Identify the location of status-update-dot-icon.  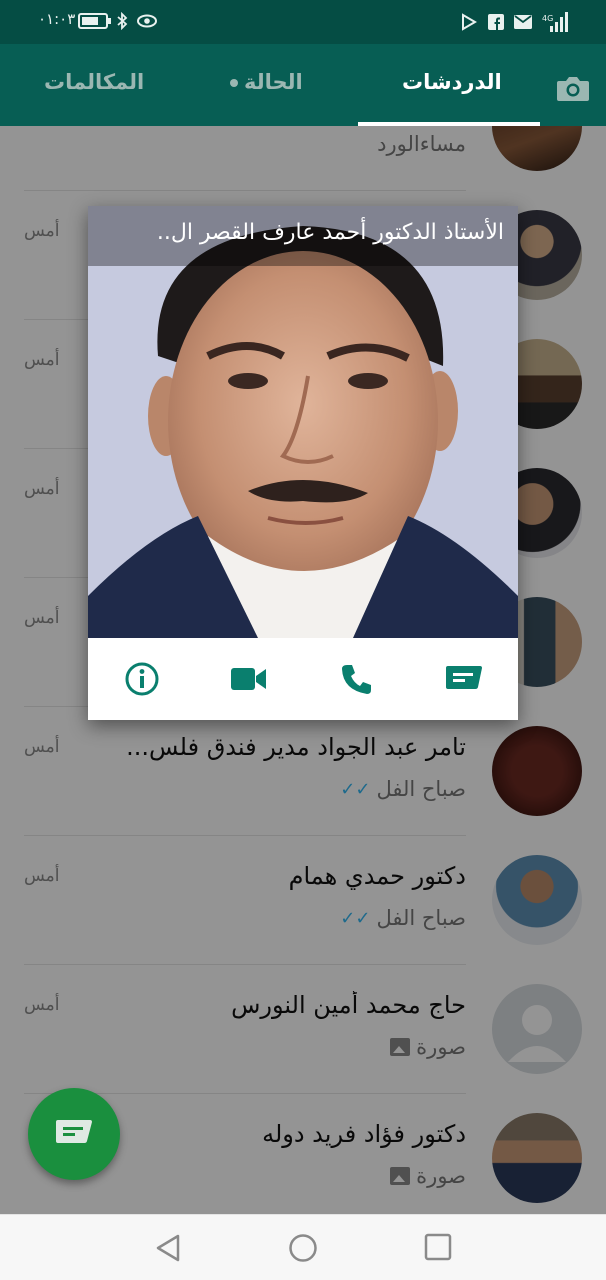
(234, 83).